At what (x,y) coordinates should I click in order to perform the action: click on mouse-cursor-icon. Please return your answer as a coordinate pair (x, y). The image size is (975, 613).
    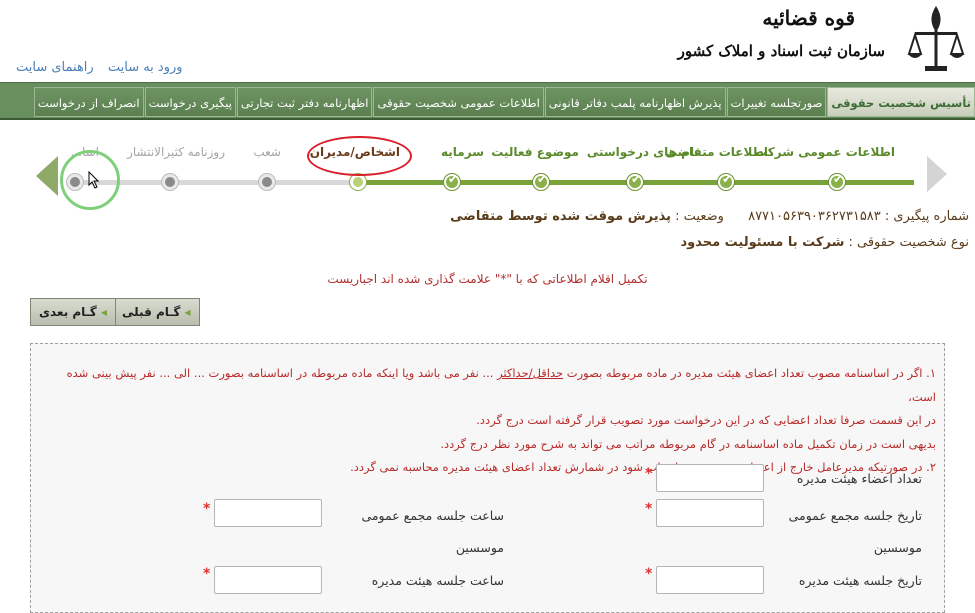
    Looking at the image, I should click on (94, 180).